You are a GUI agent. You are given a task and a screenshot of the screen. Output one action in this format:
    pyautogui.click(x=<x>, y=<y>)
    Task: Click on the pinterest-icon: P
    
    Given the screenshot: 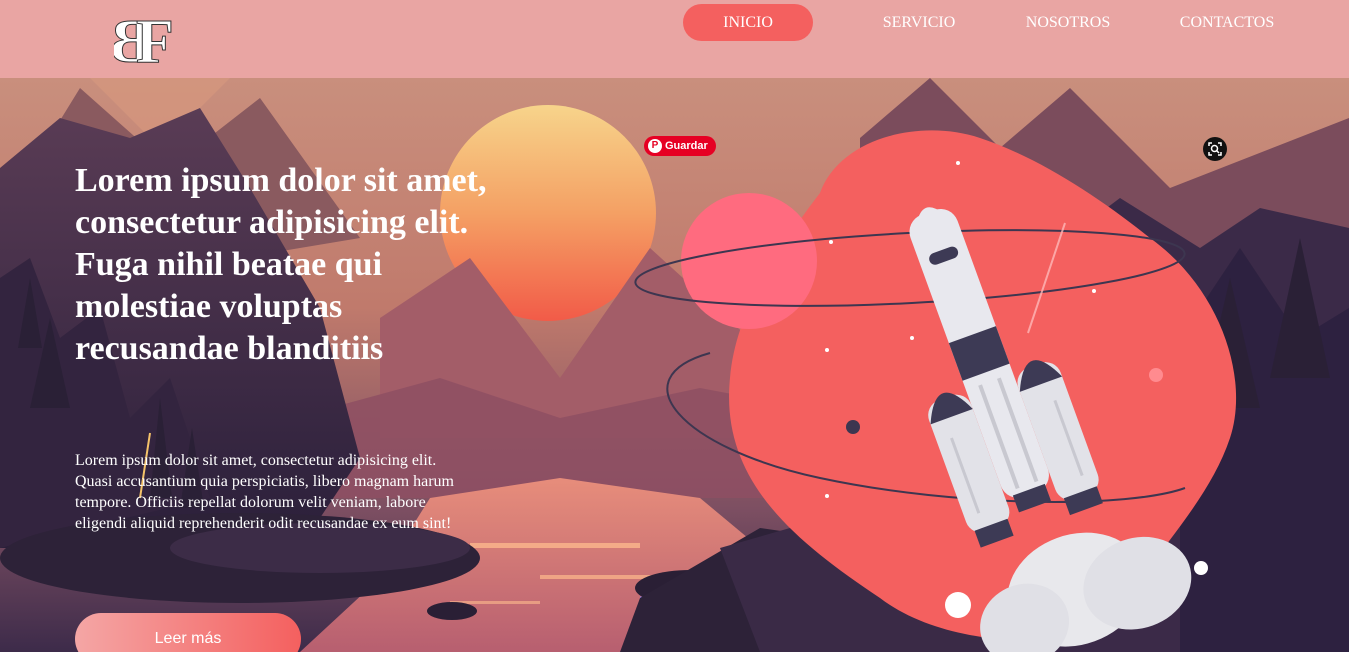 What is the action you would take?
    pyautogui.click(x=655, y=146)
    